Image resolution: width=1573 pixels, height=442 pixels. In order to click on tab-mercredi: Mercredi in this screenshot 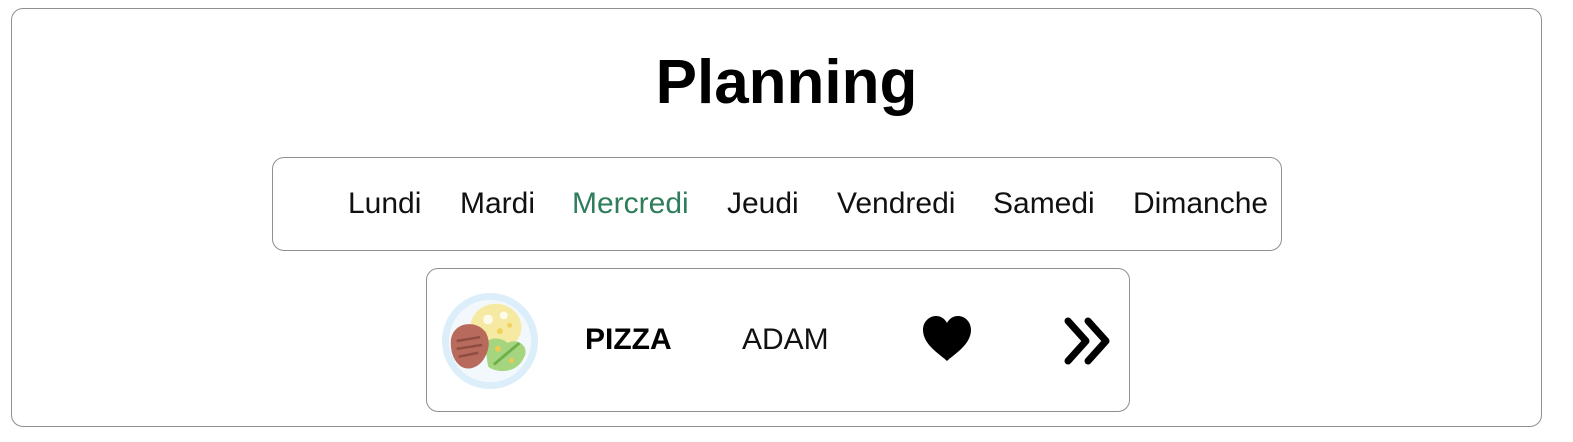, I will do `click(630, 204)`.